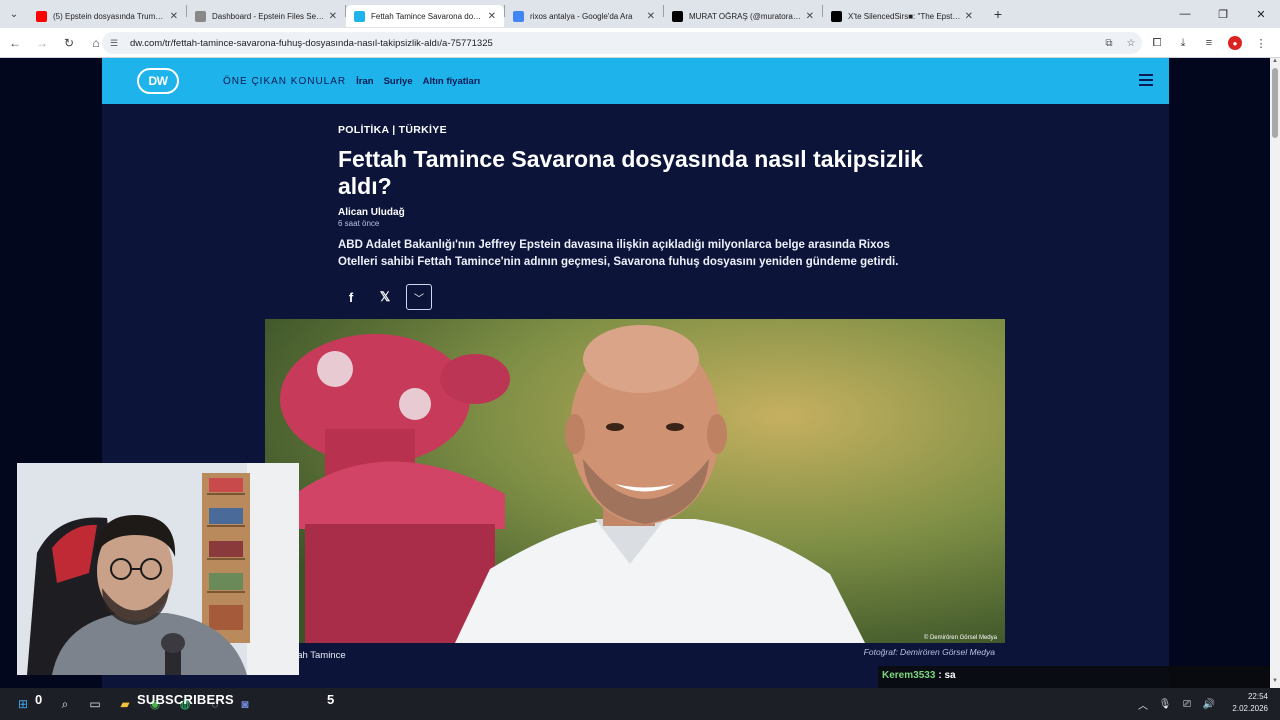  What do you see at coordinates (1261, 43) in the screenshot?
I see `browser-menu-icon: ⋮` at bounding box center [1261, 43].